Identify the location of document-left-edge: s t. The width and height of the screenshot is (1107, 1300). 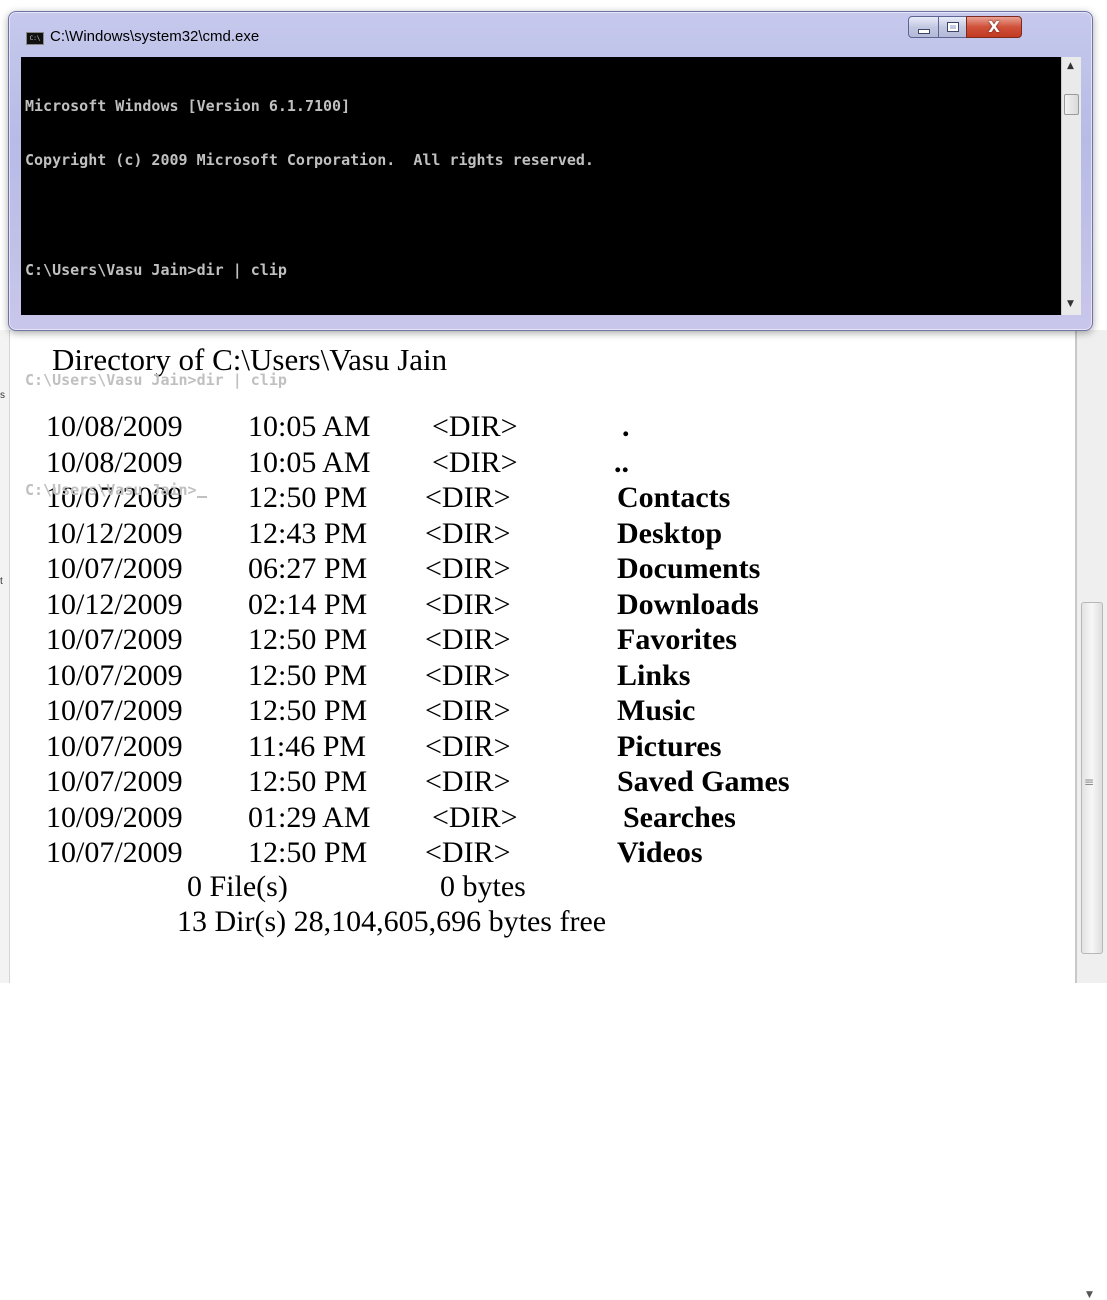
(5, 656).